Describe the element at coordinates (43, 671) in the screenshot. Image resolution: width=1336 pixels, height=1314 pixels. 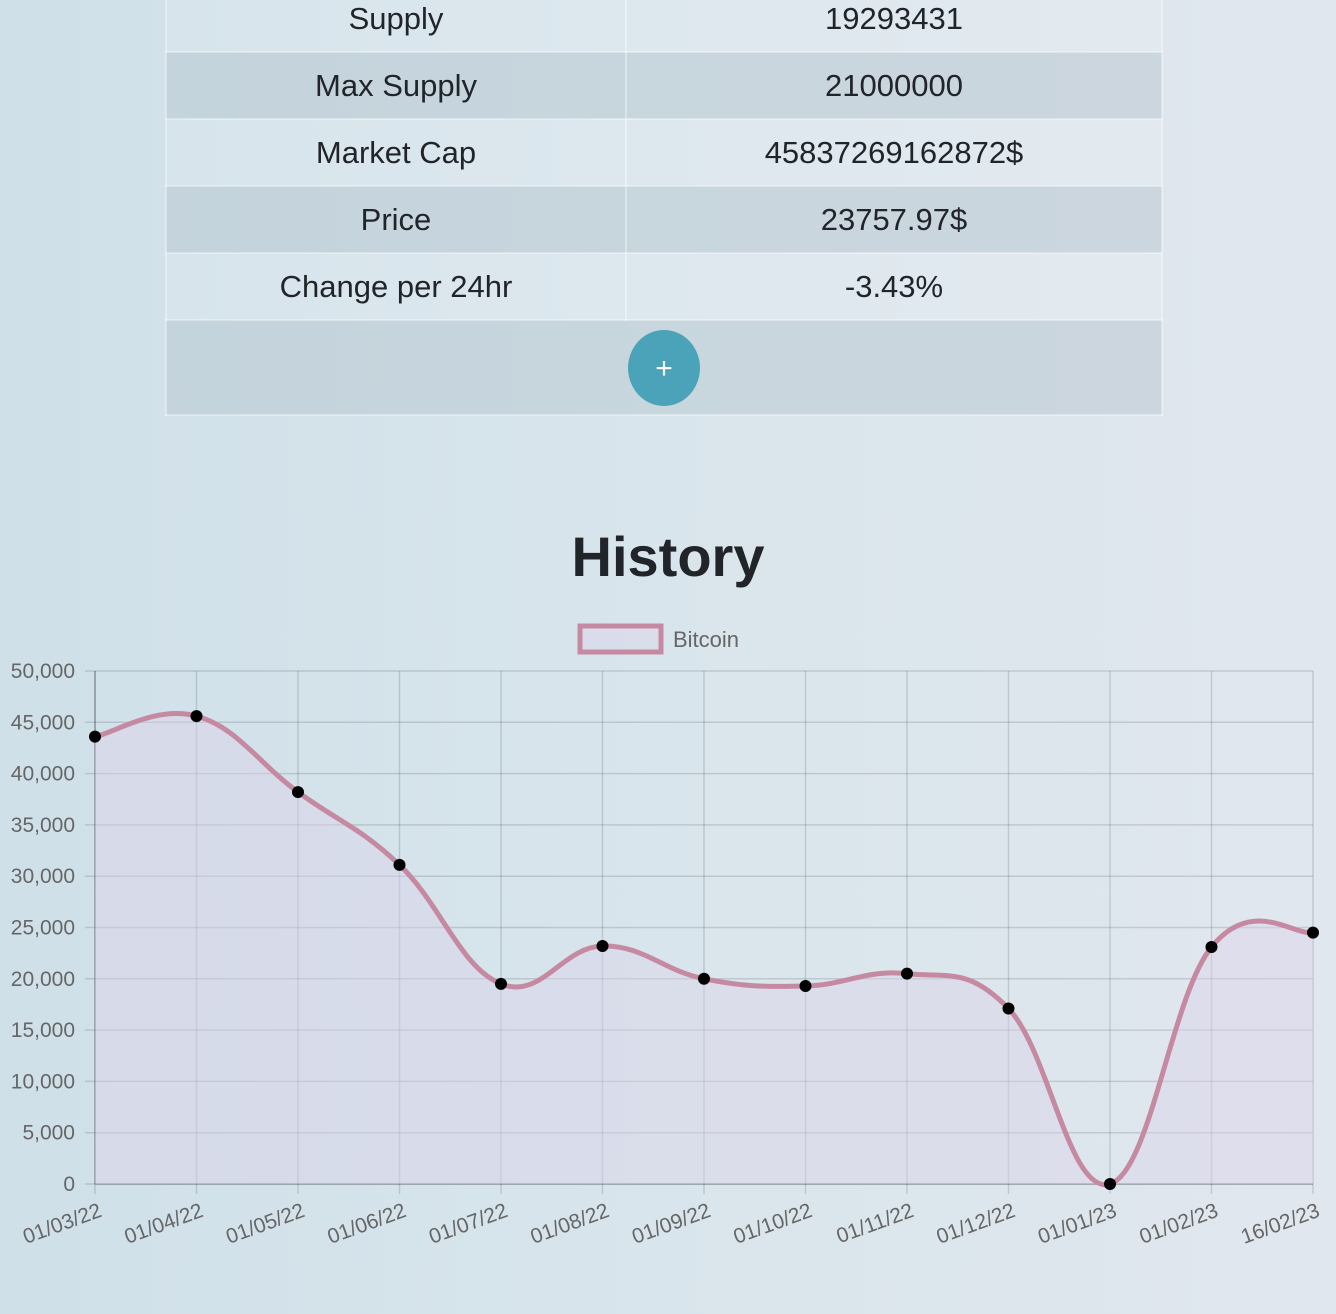
I see `y-tick-label: 50,000` at that location.